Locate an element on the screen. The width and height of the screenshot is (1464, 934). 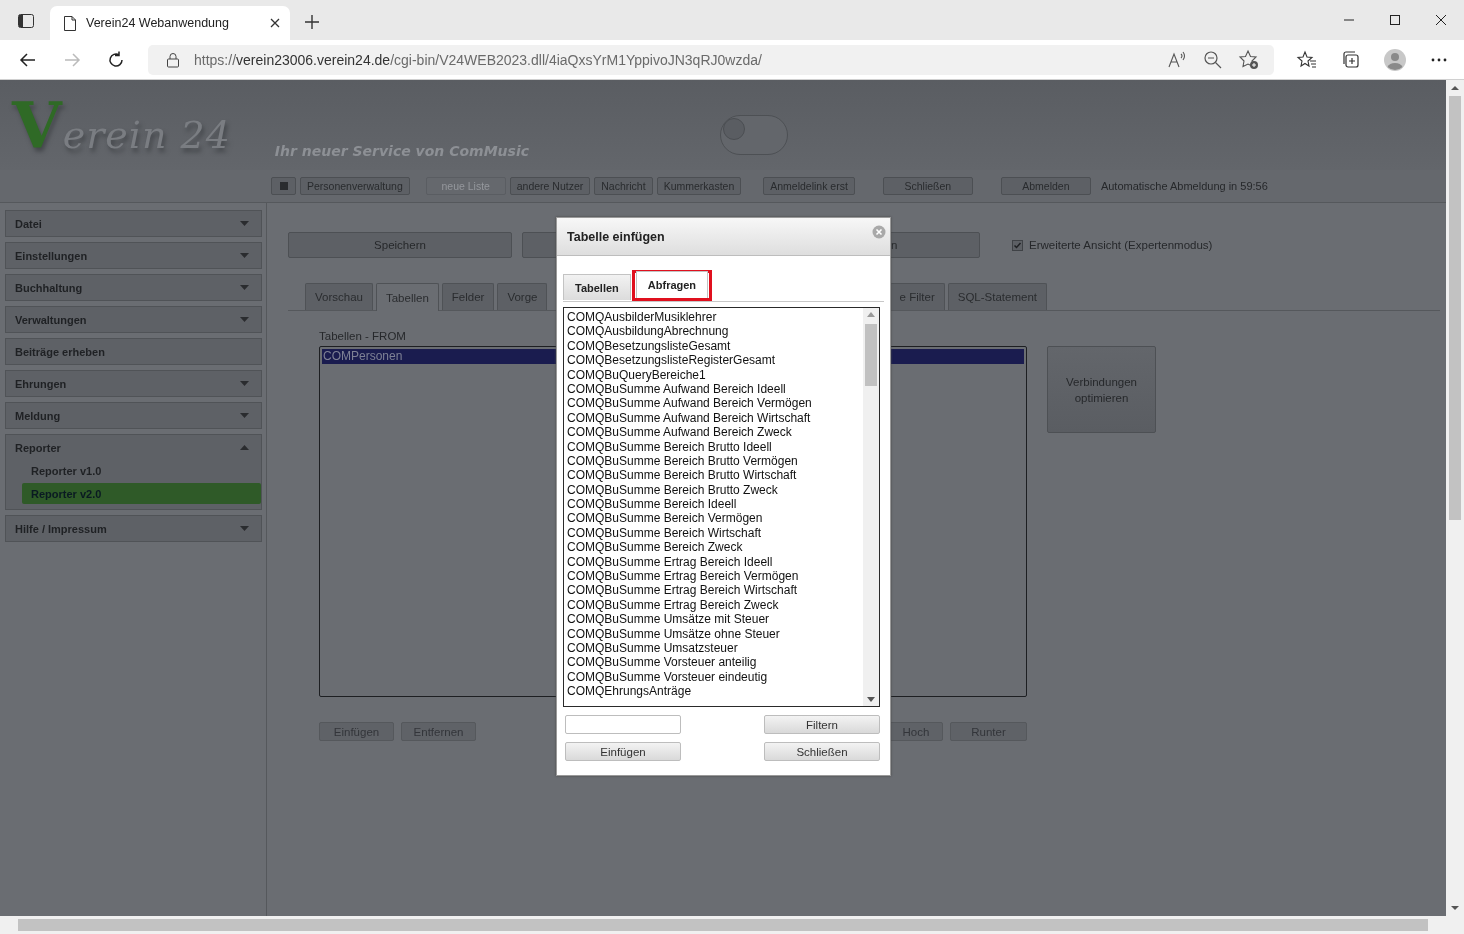
auto-logout-status: Automatische Abmeldung in 59:56 is located at coordinates (1184, 186).